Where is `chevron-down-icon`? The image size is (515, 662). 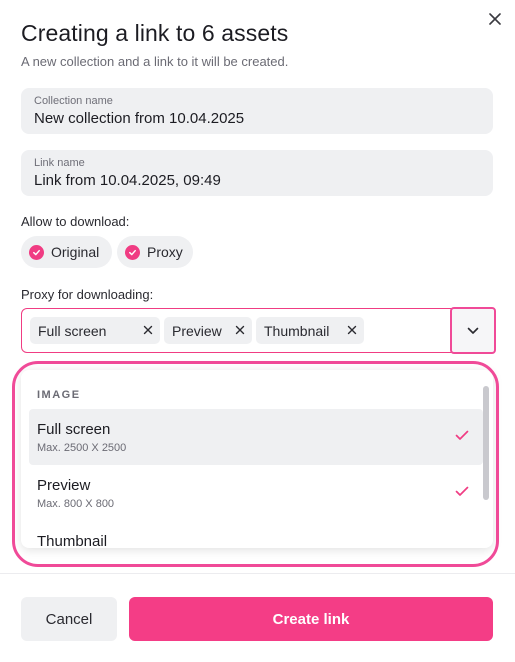 chevron-down-icon is located at coordinates (473, 330).